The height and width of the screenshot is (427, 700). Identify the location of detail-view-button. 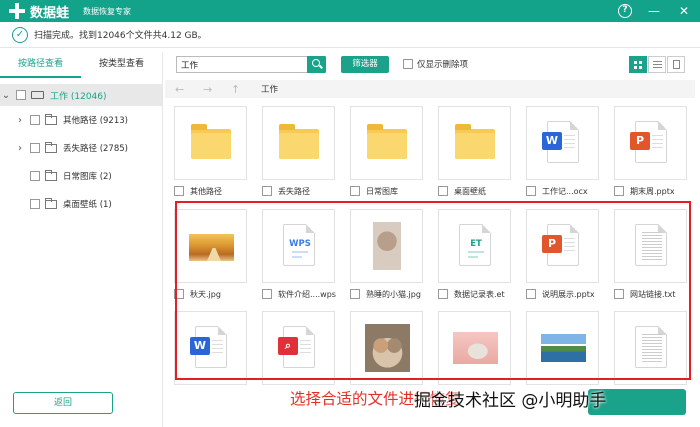
(676, 64).